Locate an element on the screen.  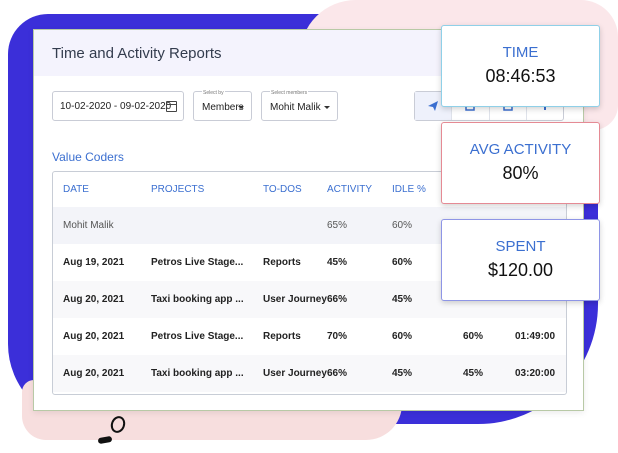
date-range-value: 10-02-2020 - 09-02-2020 is located at coordinates (116, 106).